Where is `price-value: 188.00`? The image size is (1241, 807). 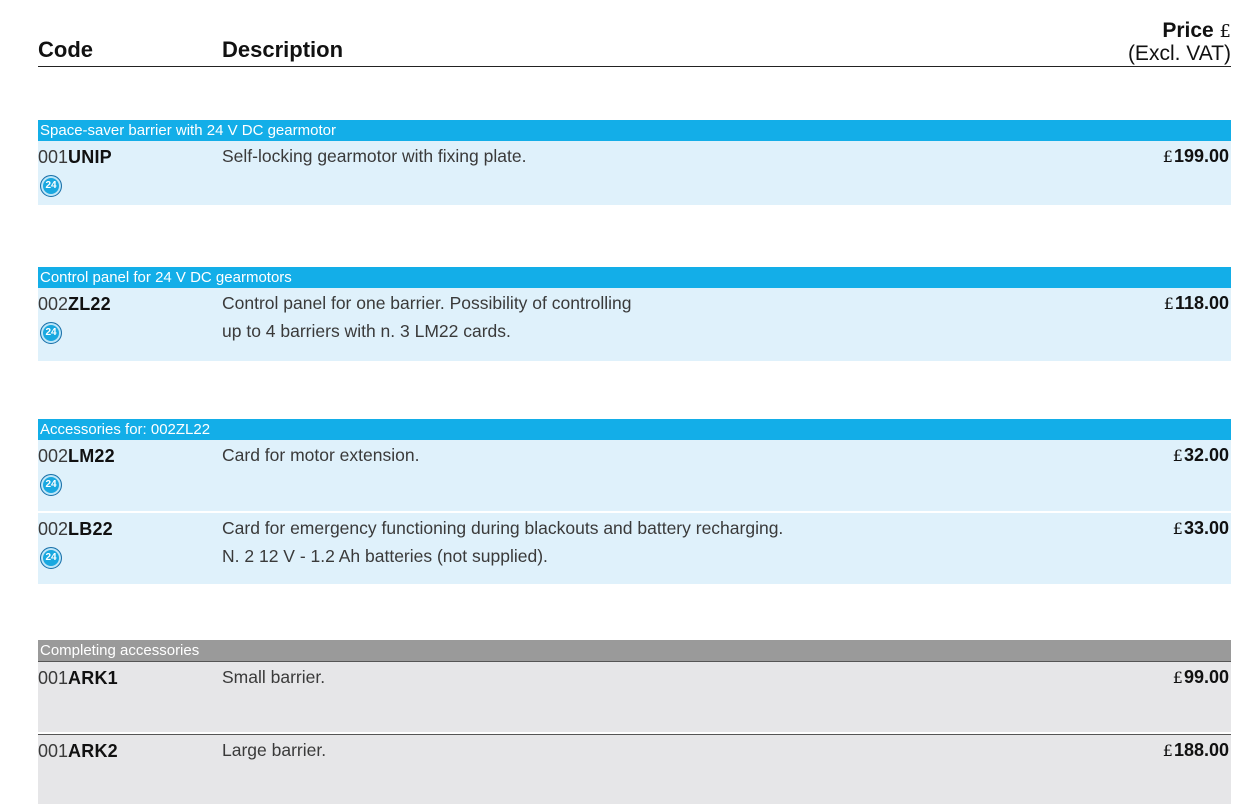 price-value: 188.00 is located at coordinates (1201, 750).